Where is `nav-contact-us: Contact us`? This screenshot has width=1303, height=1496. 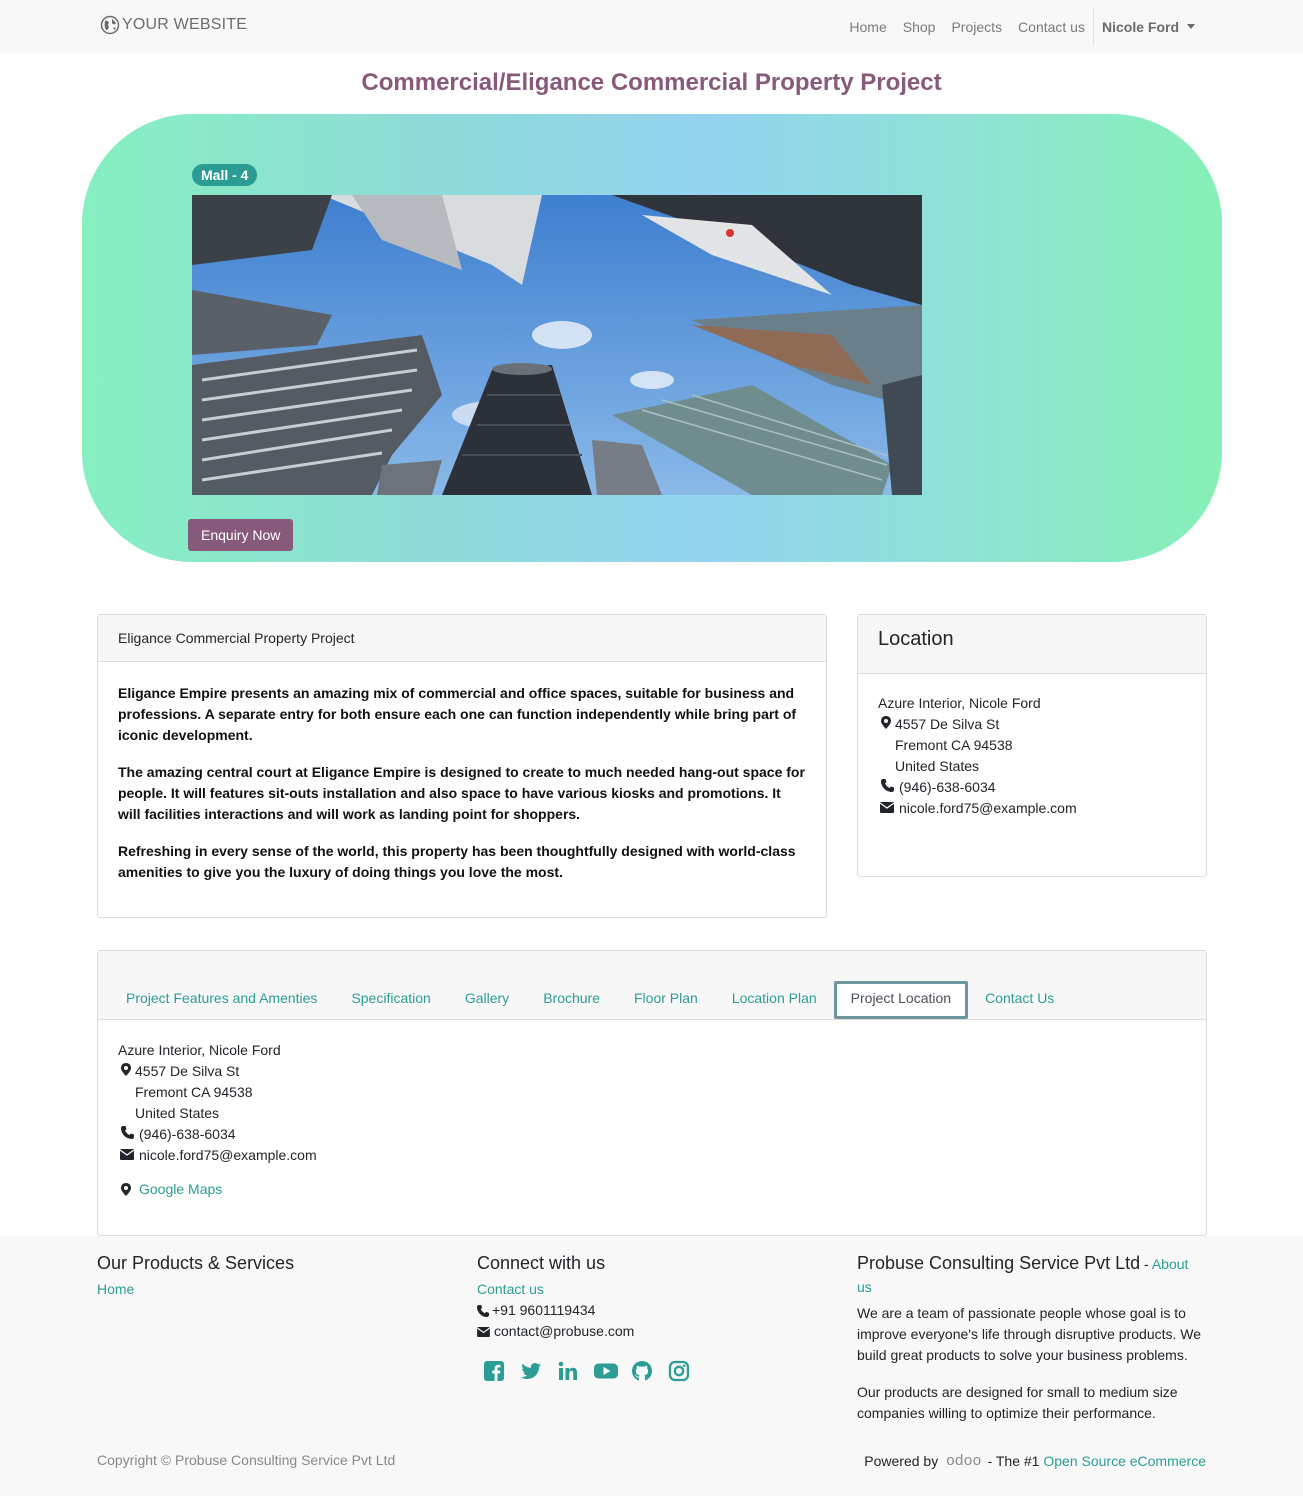
nav-contact-us: Contact us is located at coordinates (1051, 27).